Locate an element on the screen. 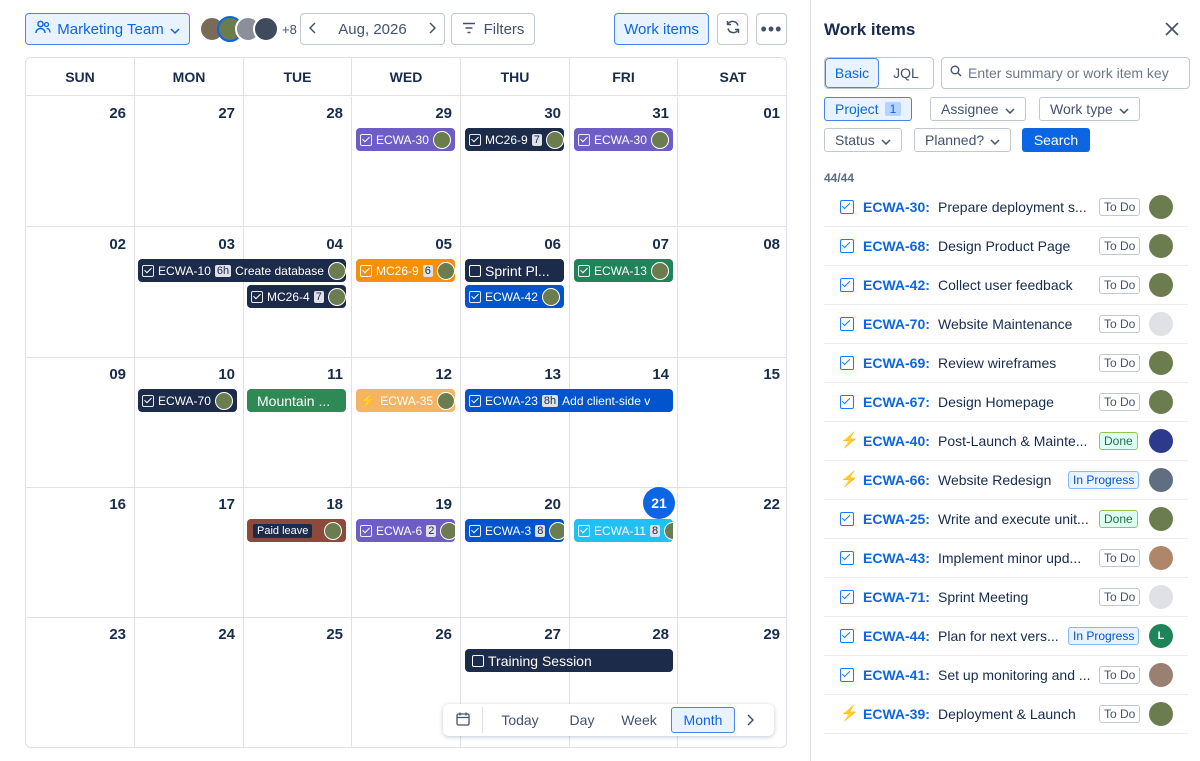  item-key: ECWA-42: is located at coordinates (896, 285).